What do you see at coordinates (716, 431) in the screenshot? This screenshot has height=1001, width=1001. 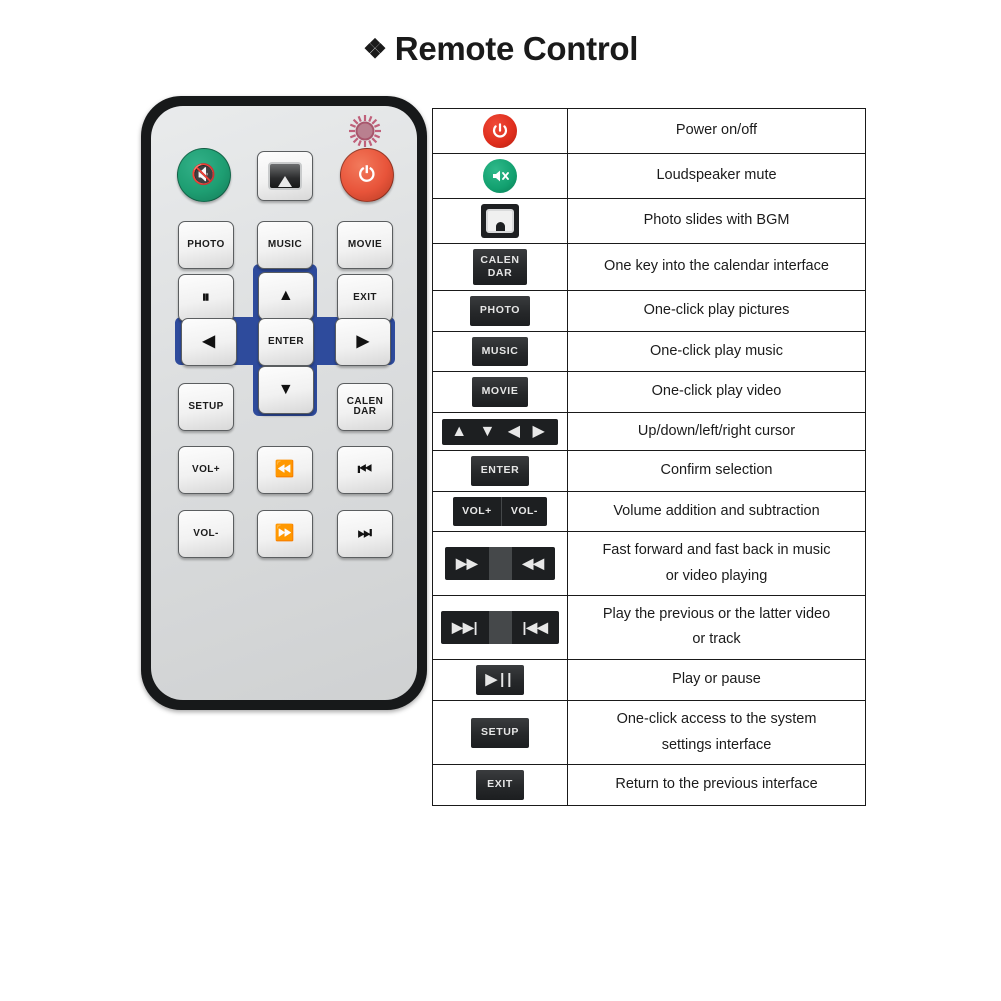 I see `table-description-cell: Up/down/left/right cursor` at bounding box center [716, 431].